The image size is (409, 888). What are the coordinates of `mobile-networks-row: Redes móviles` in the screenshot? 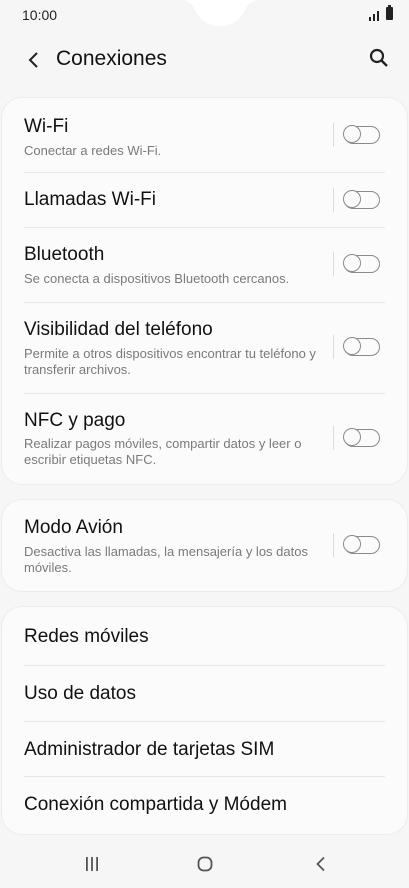 It's located at (204, 636).